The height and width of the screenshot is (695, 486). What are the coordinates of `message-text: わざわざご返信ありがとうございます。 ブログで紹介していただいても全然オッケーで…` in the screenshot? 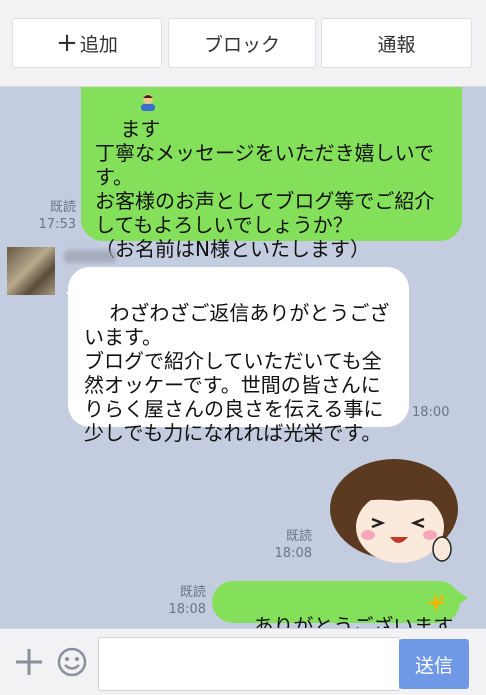 It's located at (237, 373).